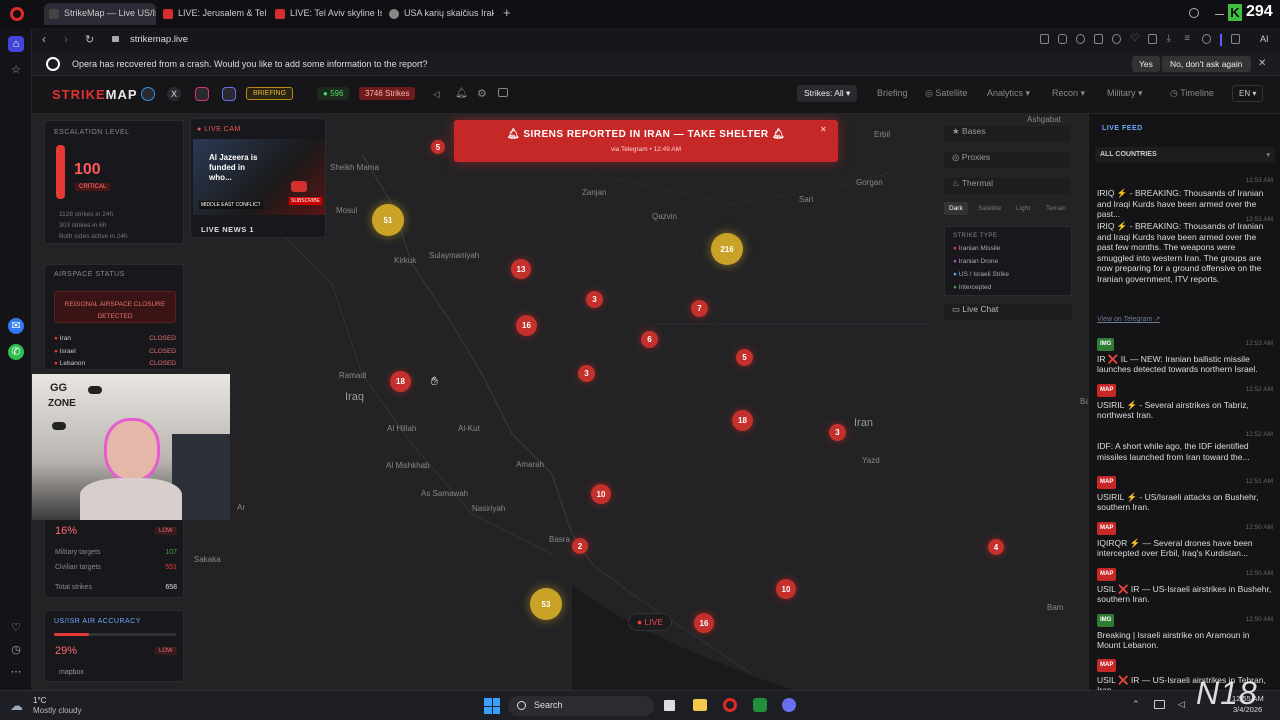  Describe the element at coordinates (1068, 93) in the screenshot. I see `nav-recon: Recon ▾` at that location.